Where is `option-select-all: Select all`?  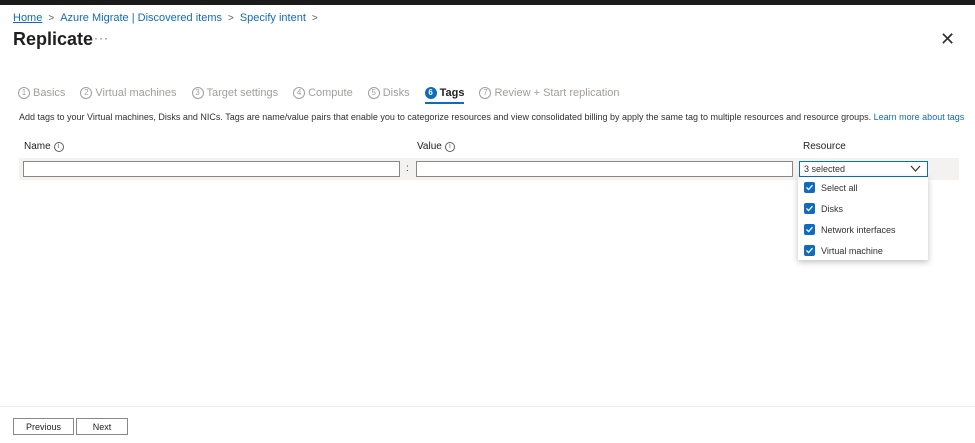 option-select-all: Select all is located at coordinates (863, 187).